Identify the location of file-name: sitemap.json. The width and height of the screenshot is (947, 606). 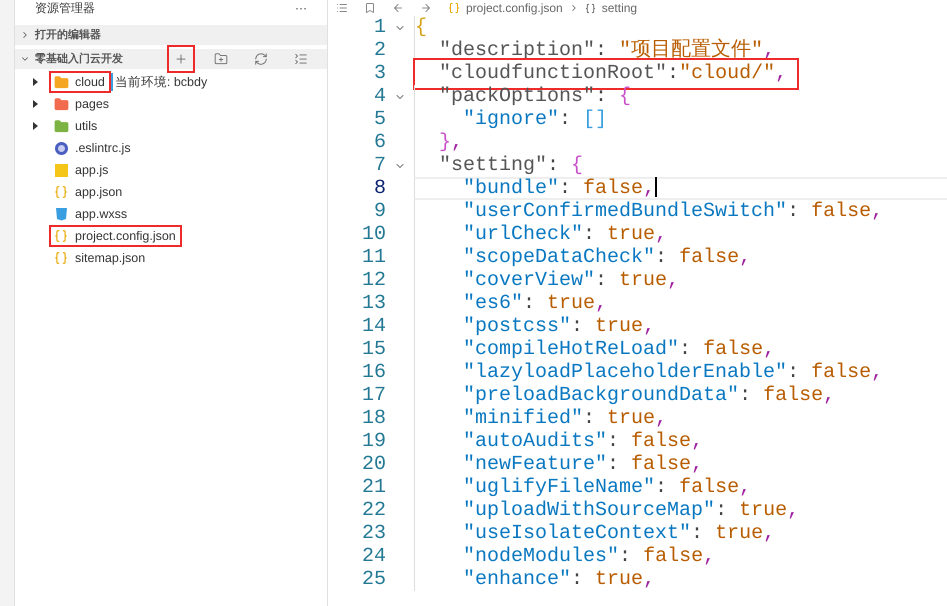
(110, 258).